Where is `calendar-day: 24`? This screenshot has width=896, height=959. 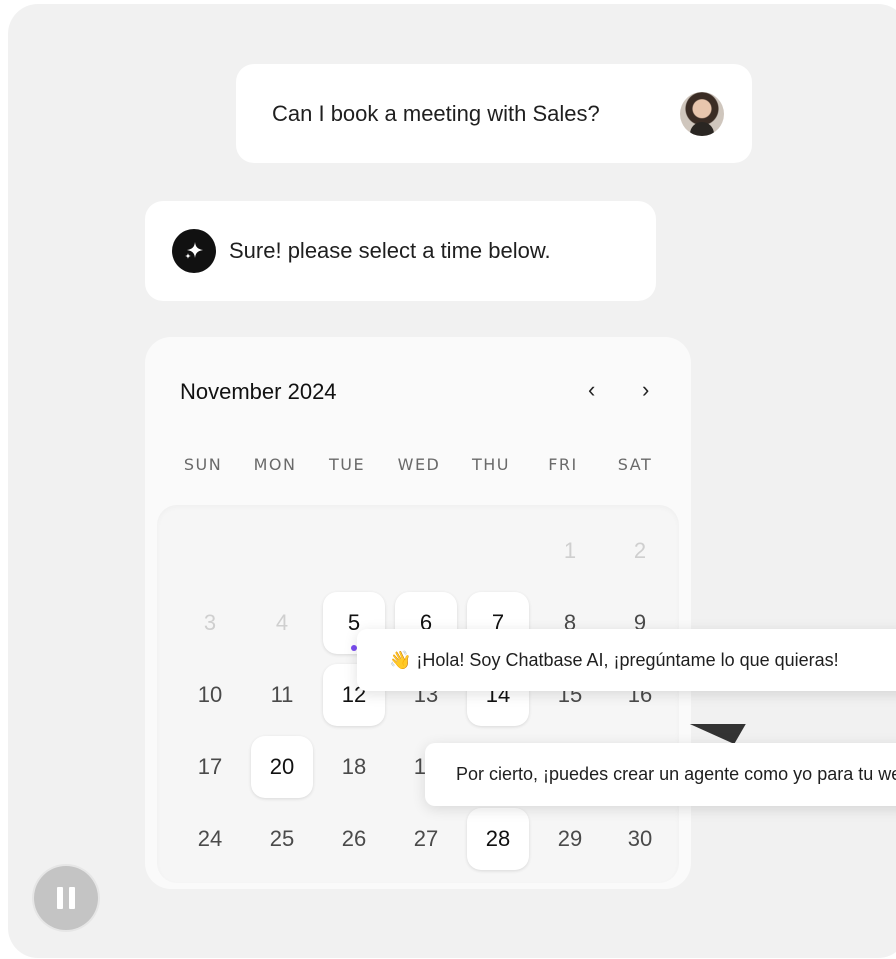 calendar-day: 24 is located at coordinates (210, 838).